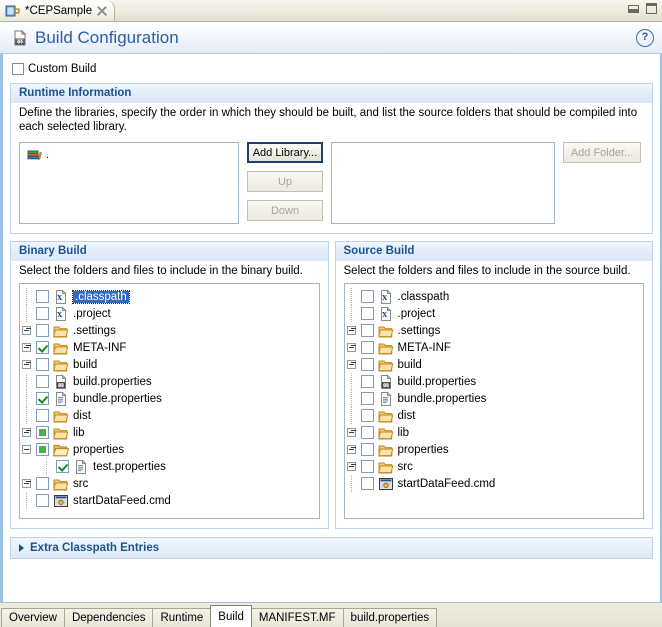 Image resolution: width=662 pixels, height=627 pixels. What do you see at coordinates (58, 10) in the screenshot?
I see `editor-tab-cepsample: *CEPSample` at bounding box center [58, 10].